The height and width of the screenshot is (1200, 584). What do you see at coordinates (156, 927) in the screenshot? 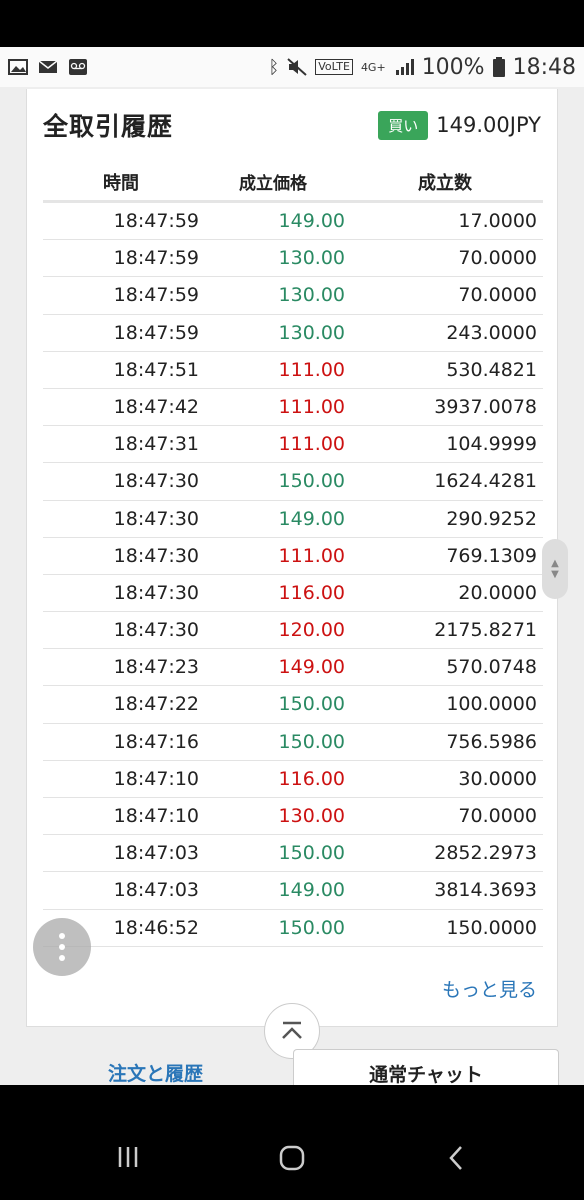
I see `cell-time: 18:46:52` at bounding box center [156, 927].